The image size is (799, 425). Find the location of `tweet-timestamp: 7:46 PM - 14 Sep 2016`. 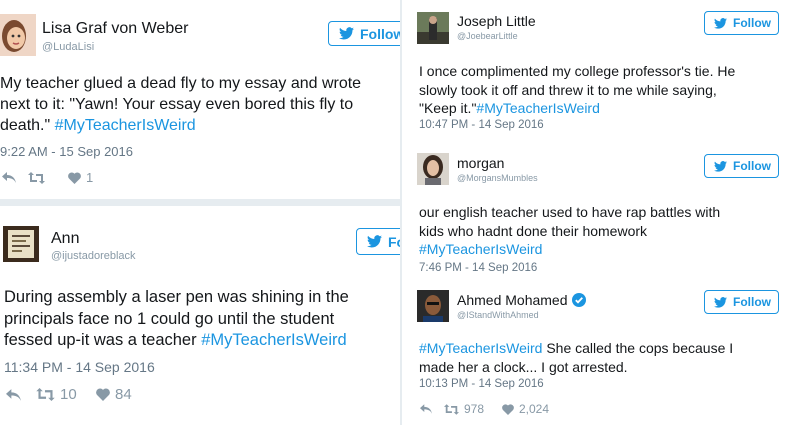

tweet-timestamp: 7:46 PM - 14 Sep 2016 is located at coordinates (478, 268).